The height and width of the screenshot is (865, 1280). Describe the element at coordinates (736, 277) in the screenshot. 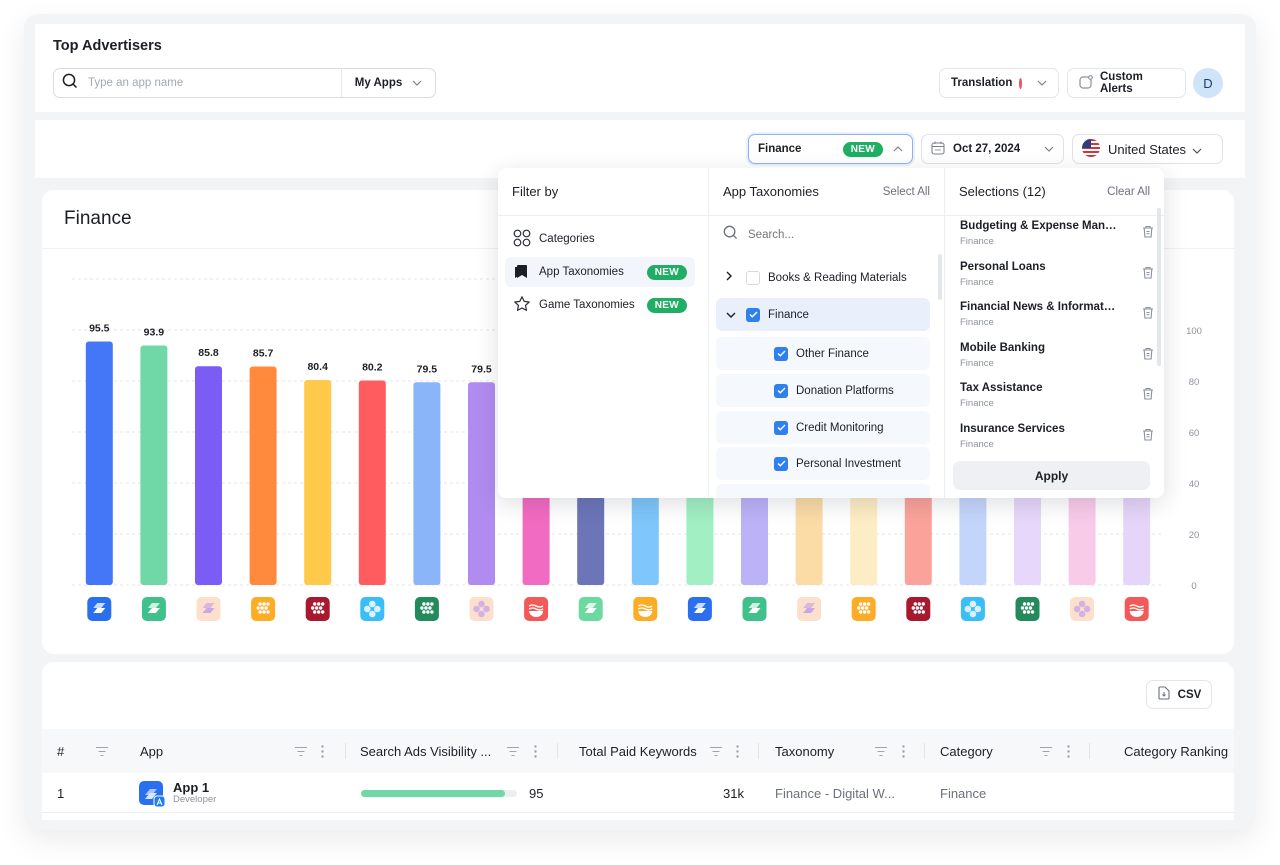

I see `chevron-right-icon` at that location.